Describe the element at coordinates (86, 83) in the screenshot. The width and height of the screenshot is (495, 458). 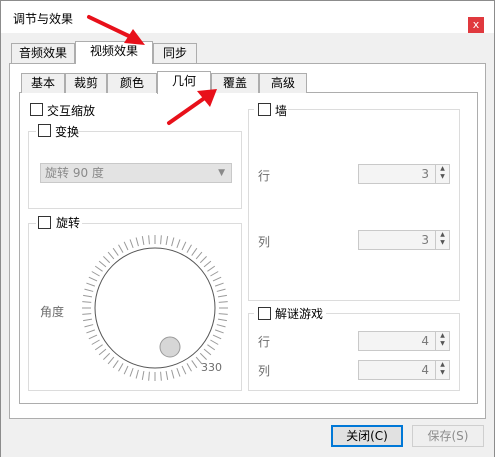
I see `subtab-crop: 裁剪` at that location.